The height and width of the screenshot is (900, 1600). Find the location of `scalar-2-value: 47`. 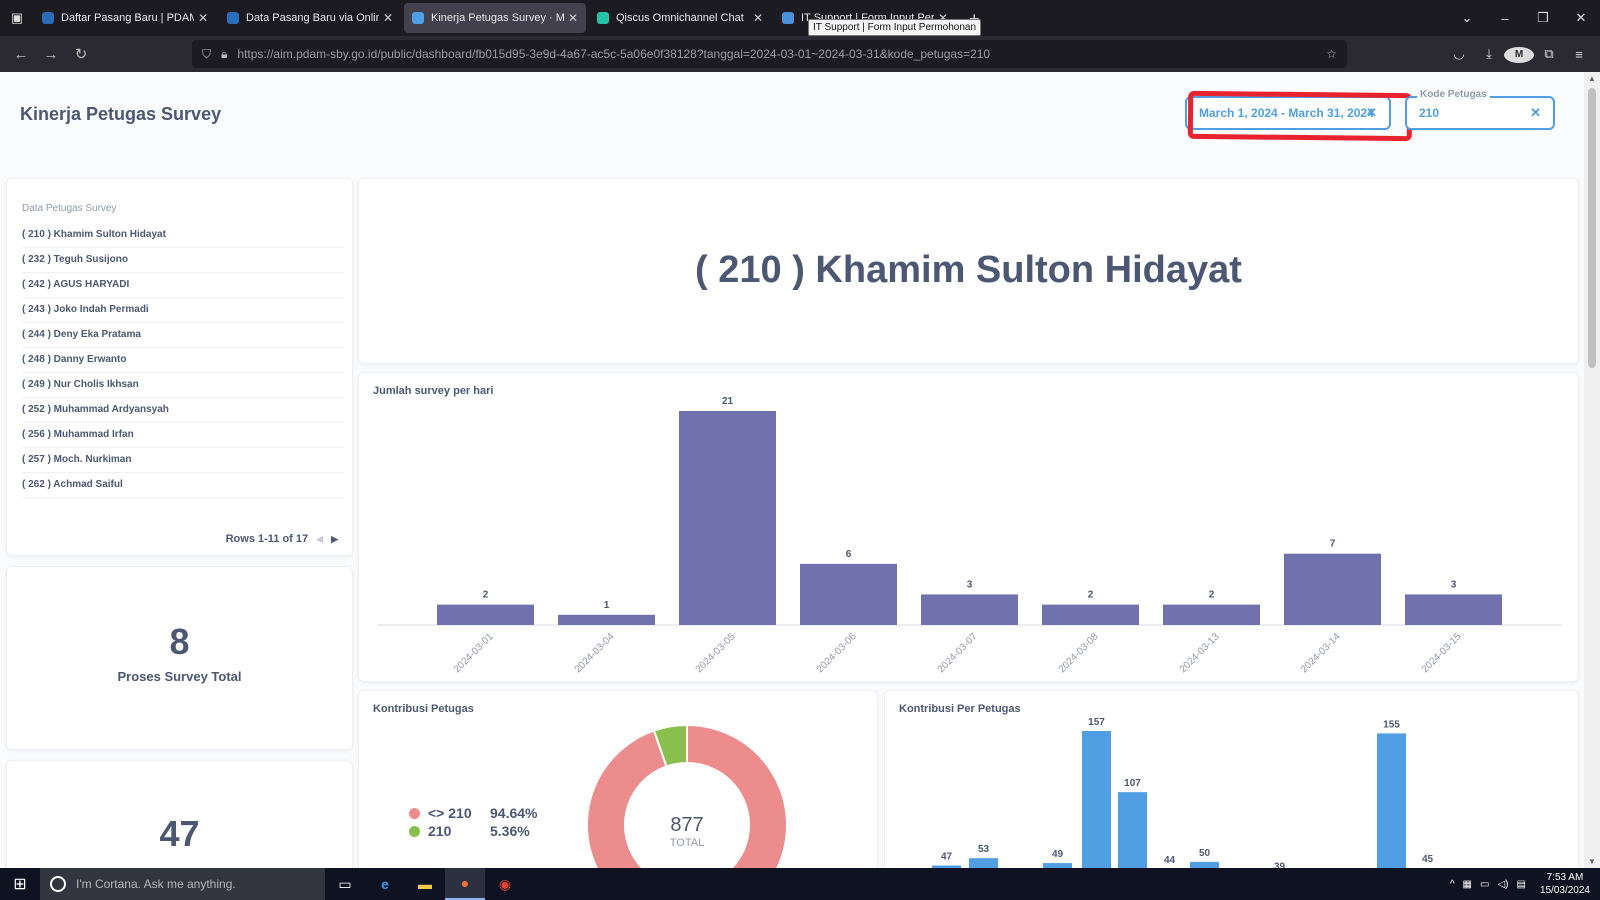

scalar-2-value: 47 is located at coordinates (179, 833).